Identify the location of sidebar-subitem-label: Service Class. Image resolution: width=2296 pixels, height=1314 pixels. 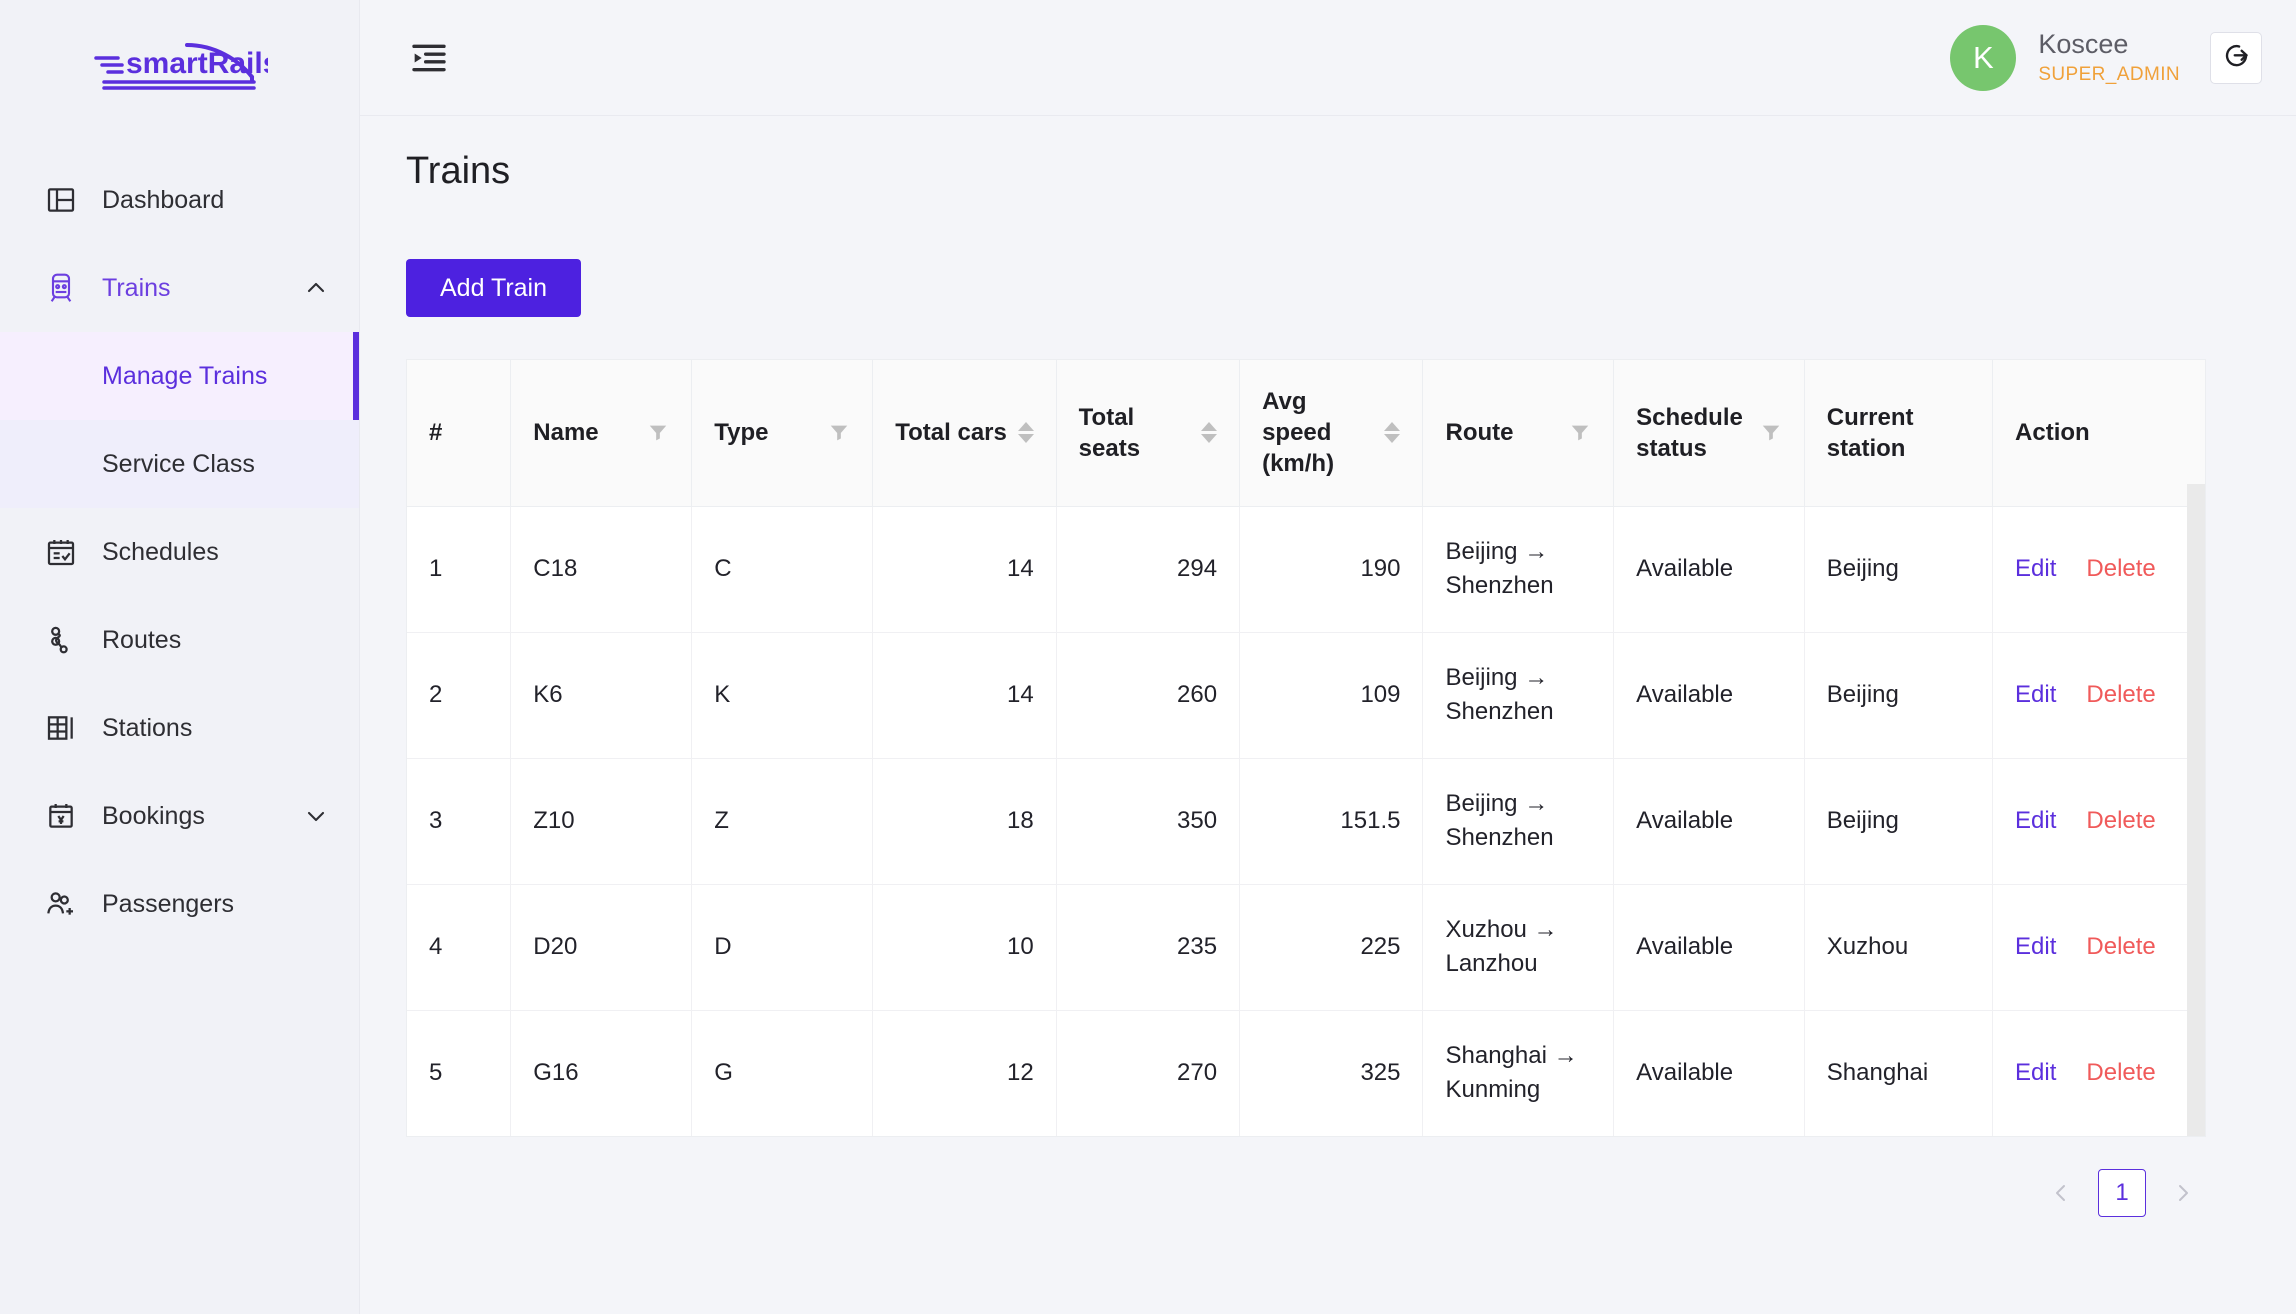
(178, 463).